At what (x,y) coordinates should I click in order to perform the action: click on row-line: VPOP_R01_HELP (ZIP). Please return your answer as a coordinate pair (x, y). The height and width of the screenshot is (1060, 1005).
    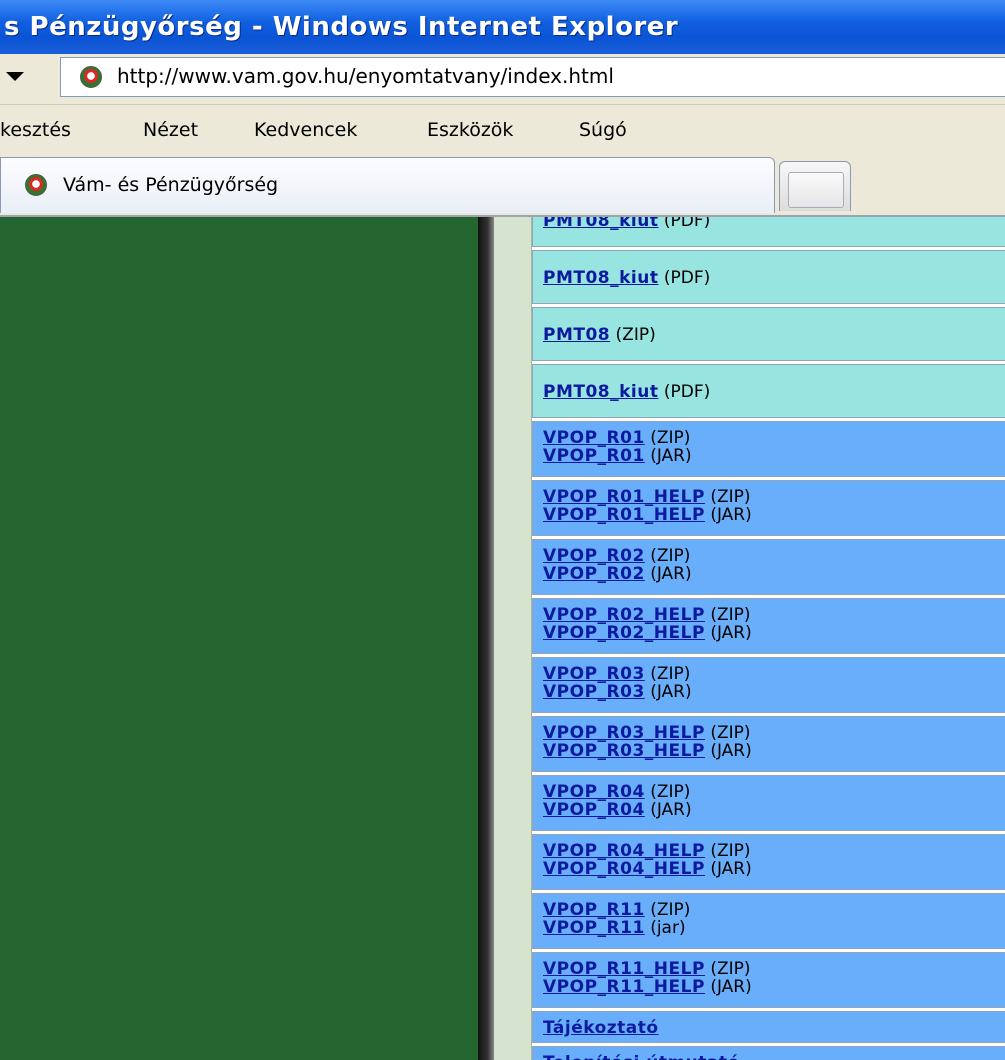
    Looking at the image, I should click on (647, 497).